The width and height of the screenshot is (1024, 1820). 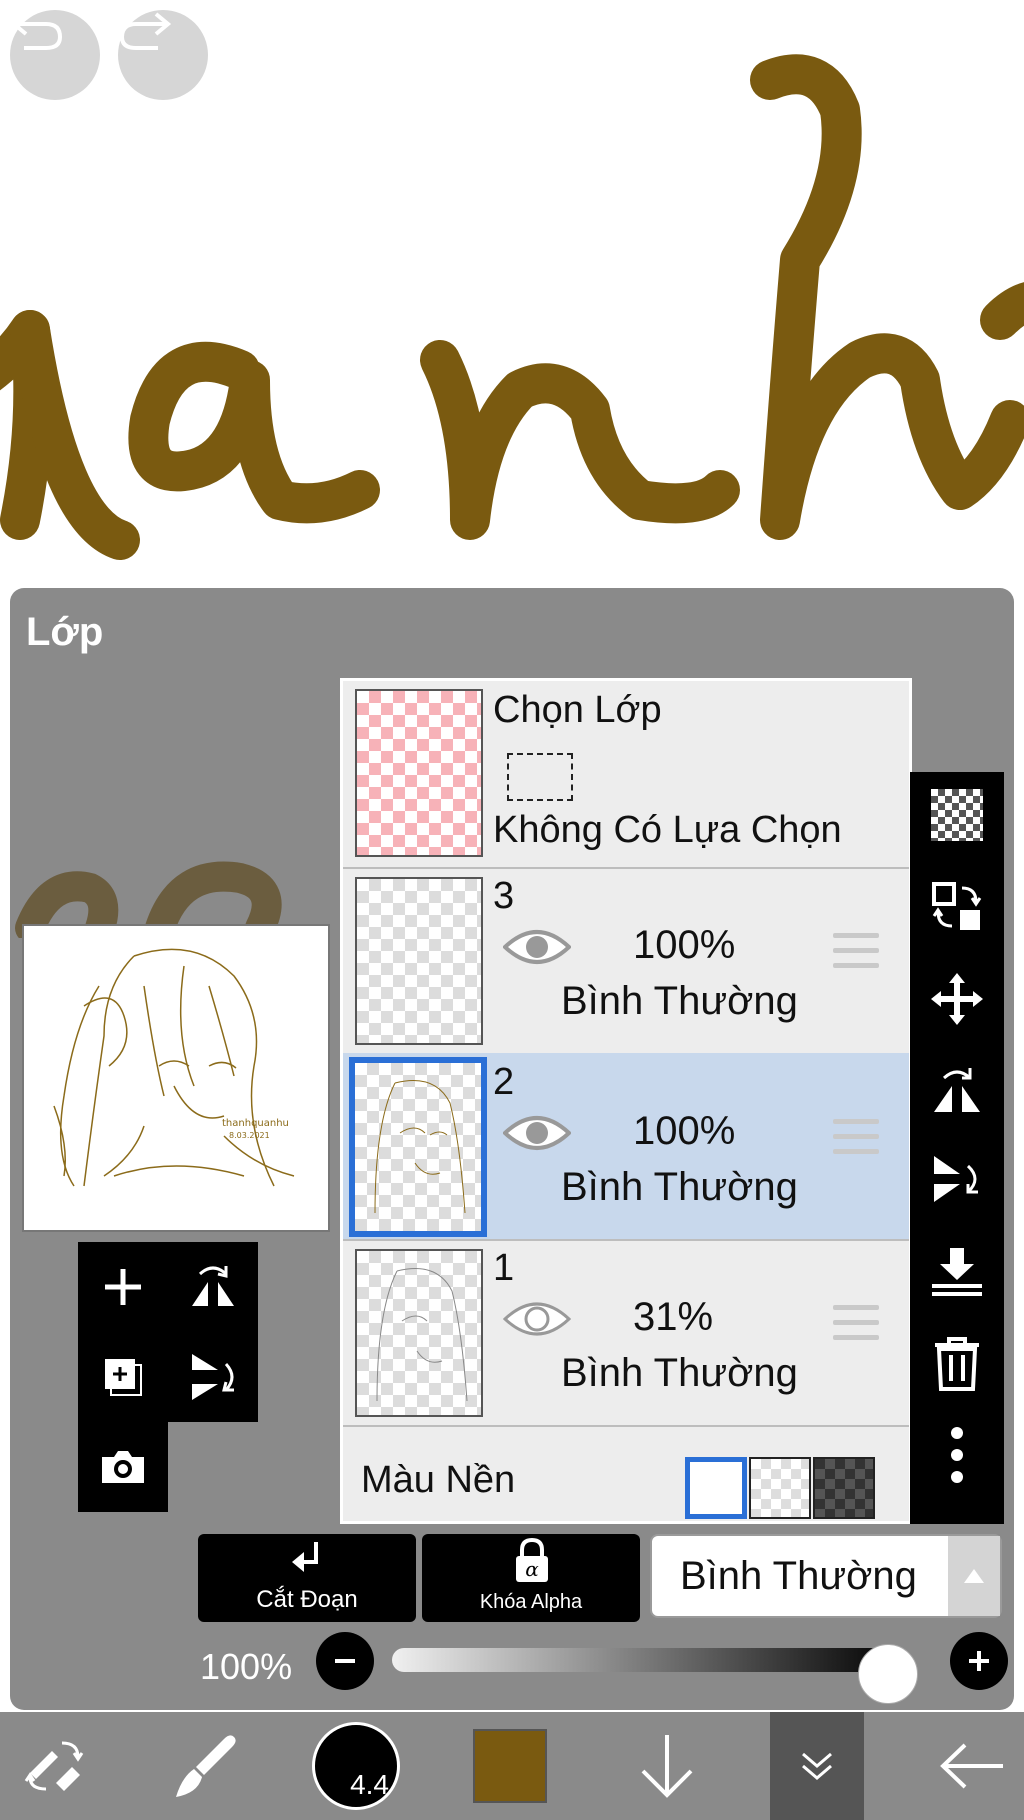 I want to click on delete-layer-button, so click(x=957, y=1363).